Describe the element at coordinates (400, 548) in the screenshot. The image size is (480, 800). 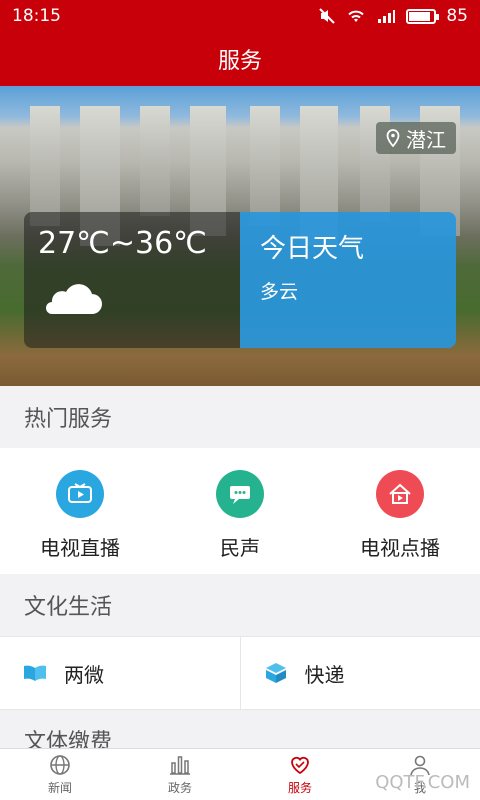
I see `service-label: 电视点播` at that location.